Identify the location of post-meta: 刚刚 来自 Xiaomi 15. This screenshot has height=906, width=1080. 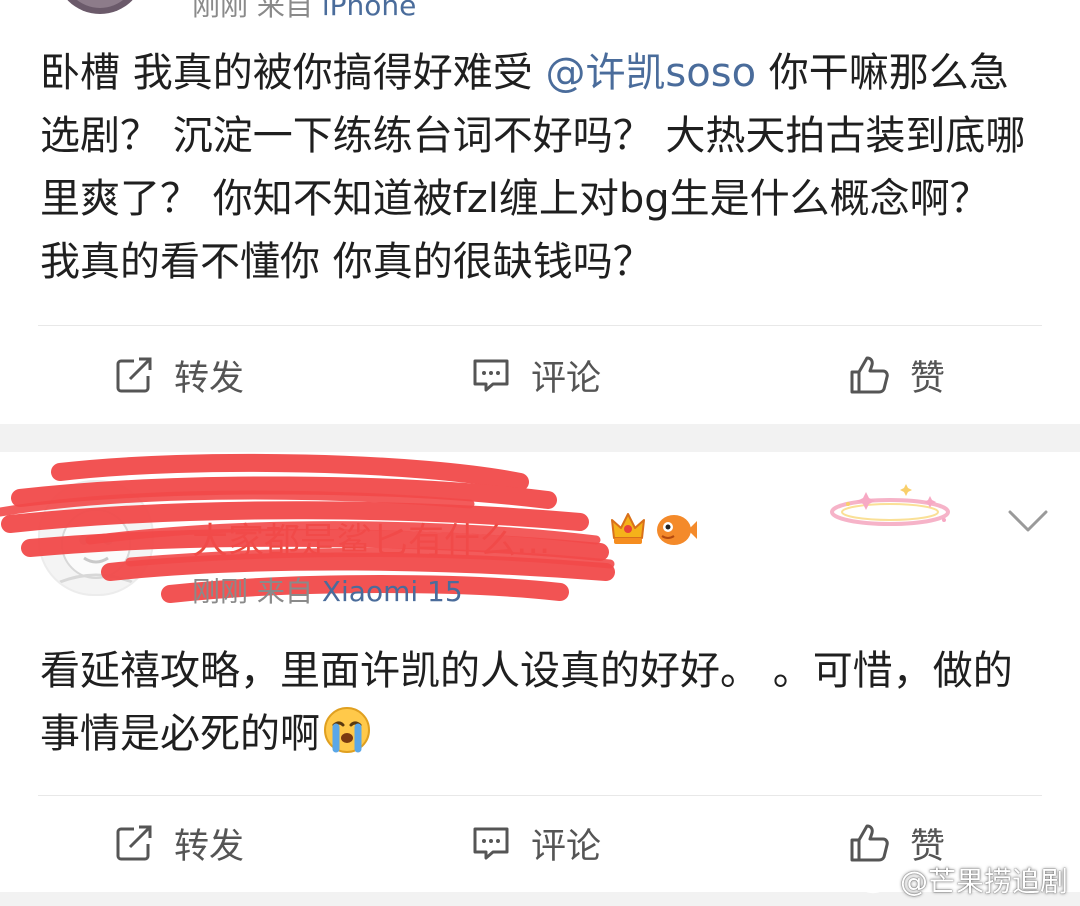
(327, 590).